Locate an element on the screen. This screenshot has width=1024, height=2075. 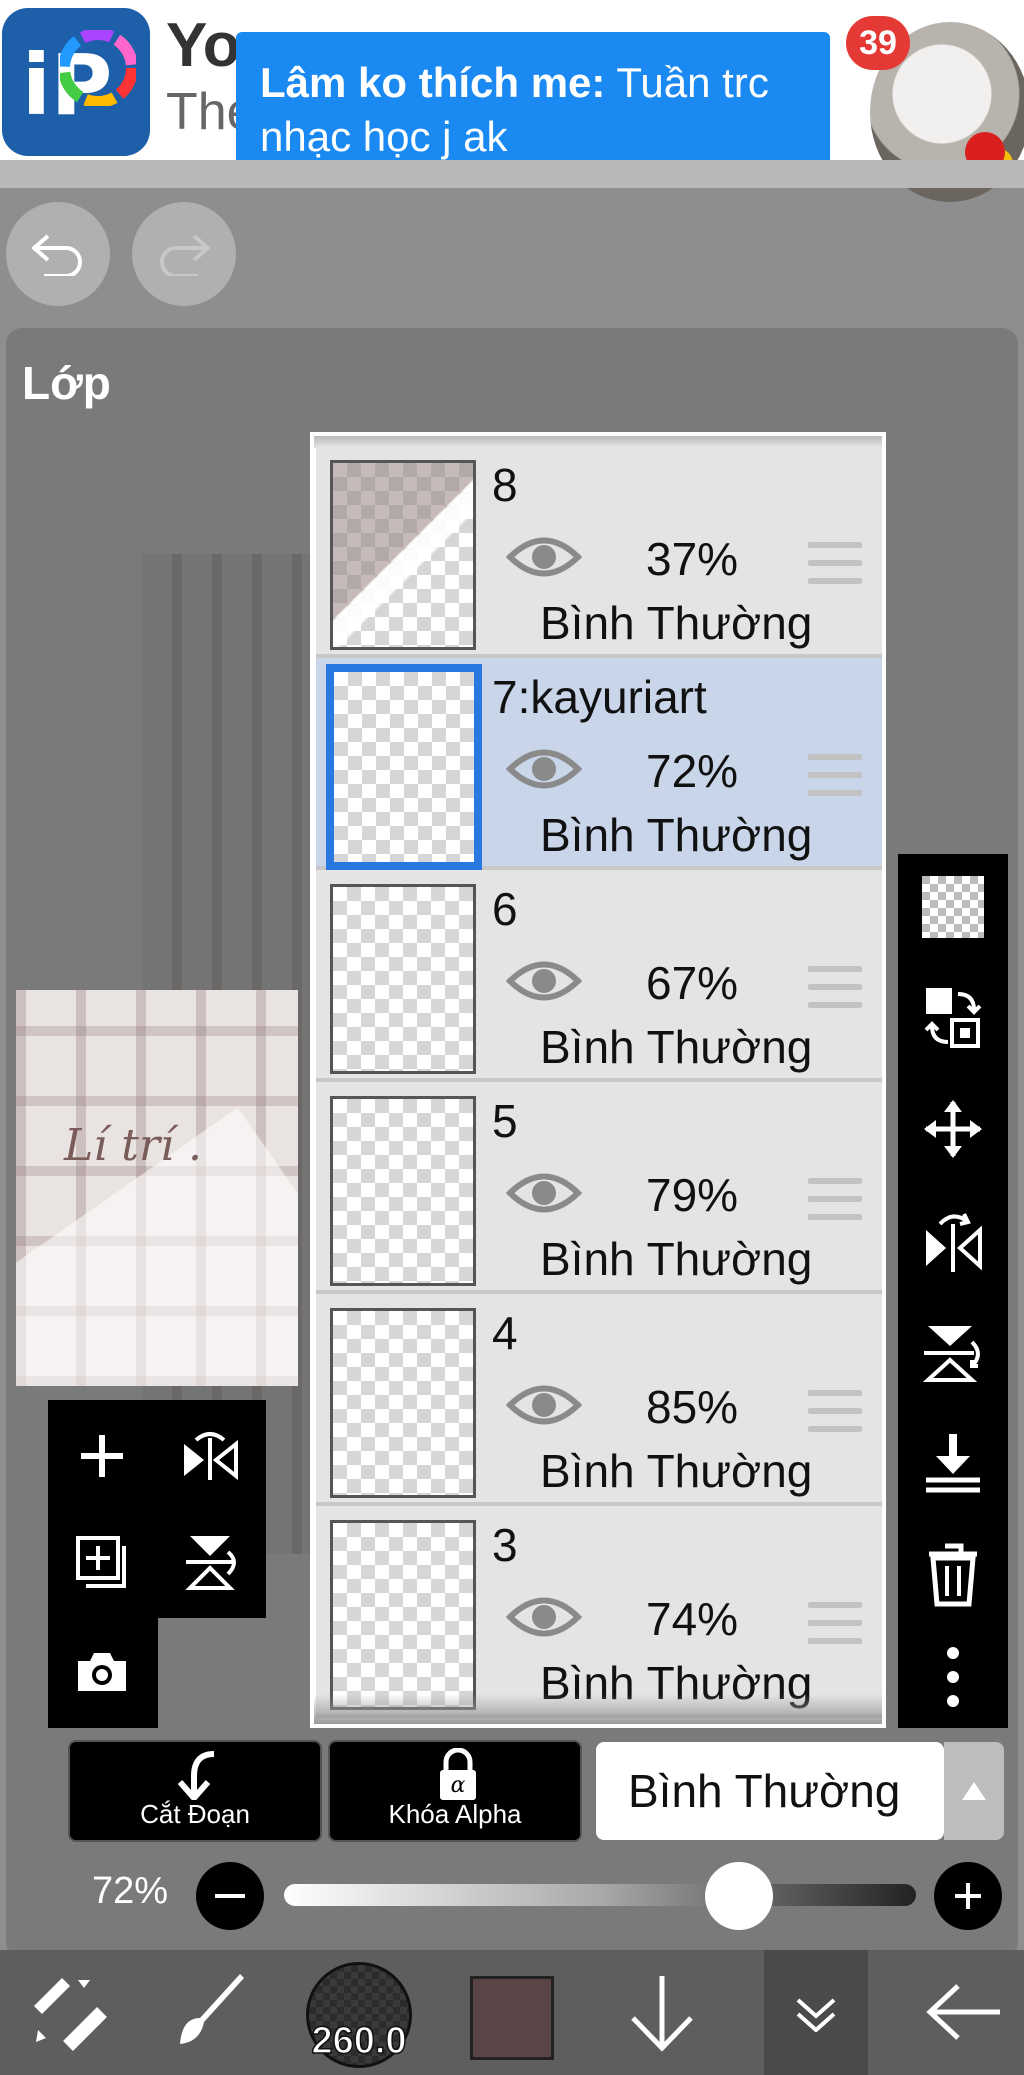
back-button is located at coordinates (964, 2012).